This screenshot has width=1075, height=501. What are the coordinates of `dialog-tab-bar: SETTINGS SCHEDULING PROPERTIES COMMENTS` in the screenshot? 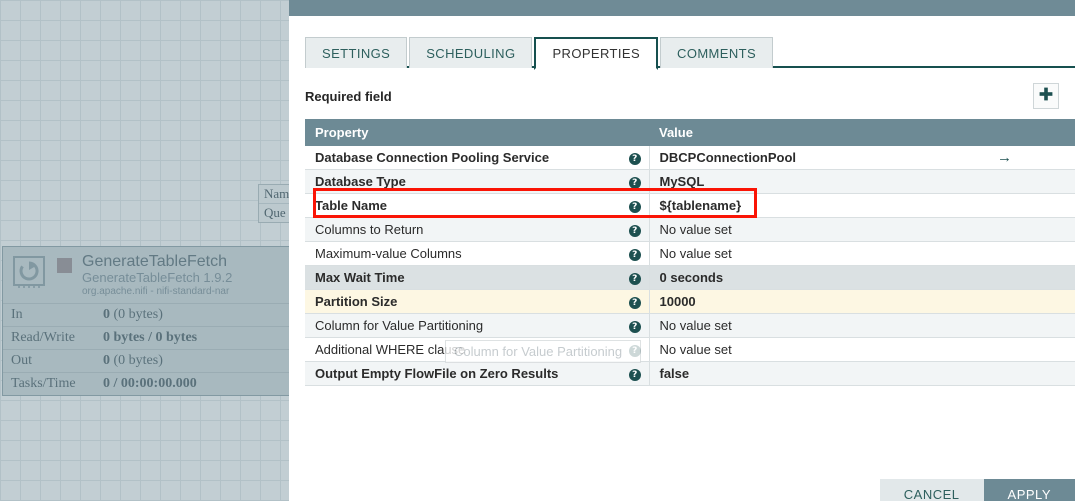 It's located at (690, 53).